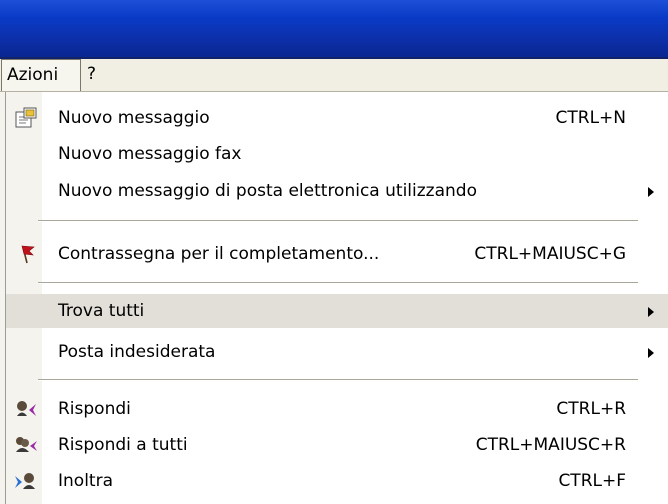 Image resolution: width=668 pixels, height=504 pixels. What do you see at coordinates (337, 311) in the screenshot?
I see `menu-item-find-all: Trova tutti` at bounding box center [337, 311].